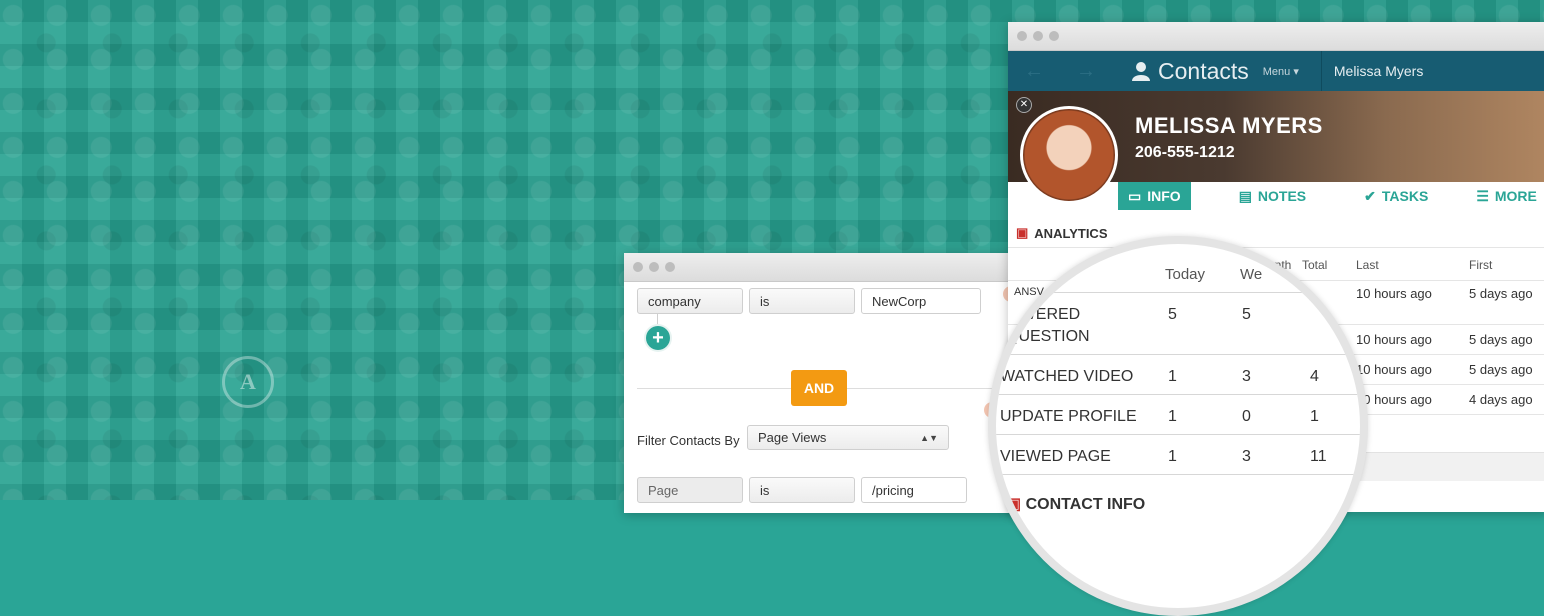  I want to click on contacts-title: Contacts Menu ▾, so click(1215, 71).